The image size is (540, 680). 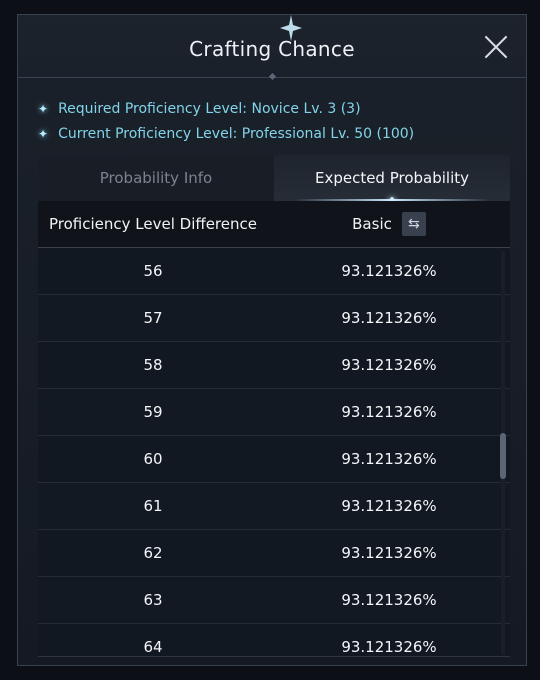 I want to click on table-row: 60 93.121326%, so click(x=274, y=459).